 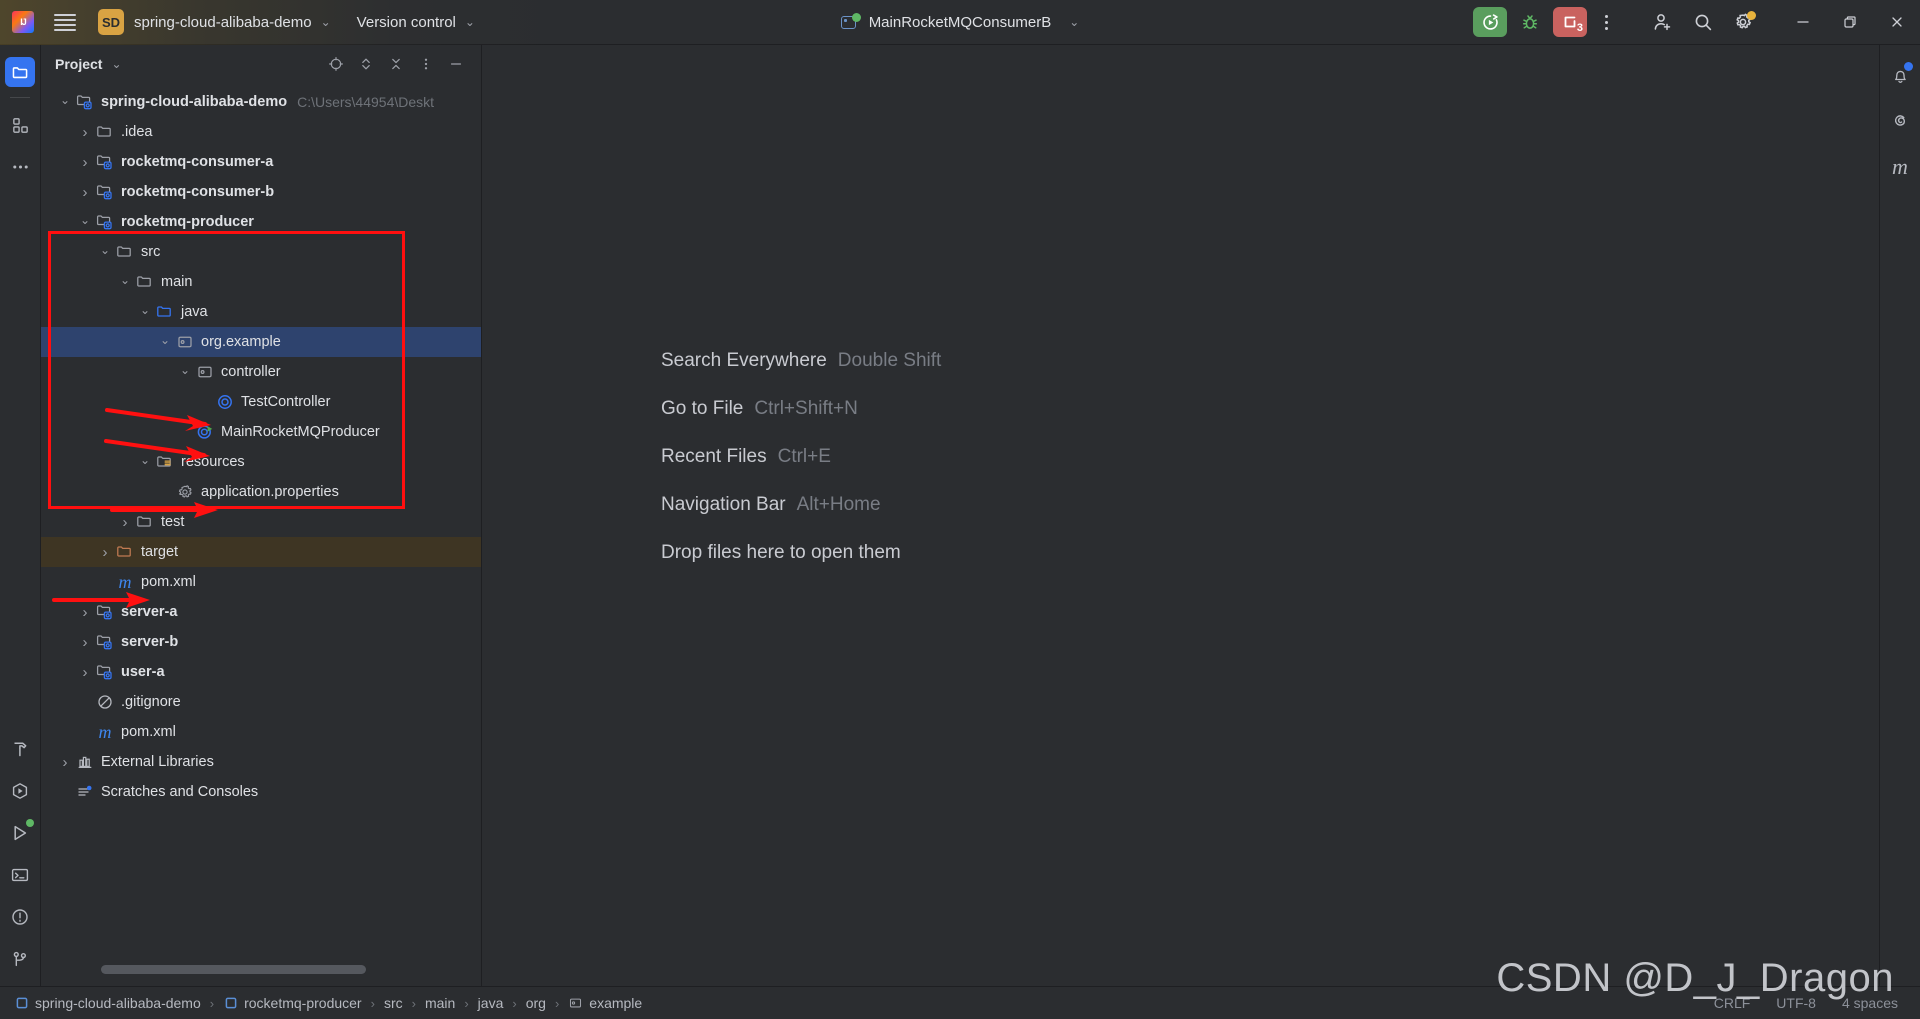 What do you see at coordinates (1530, 22) in the screenshot?
I see `debug-button` at bounding box center [1530, 22].